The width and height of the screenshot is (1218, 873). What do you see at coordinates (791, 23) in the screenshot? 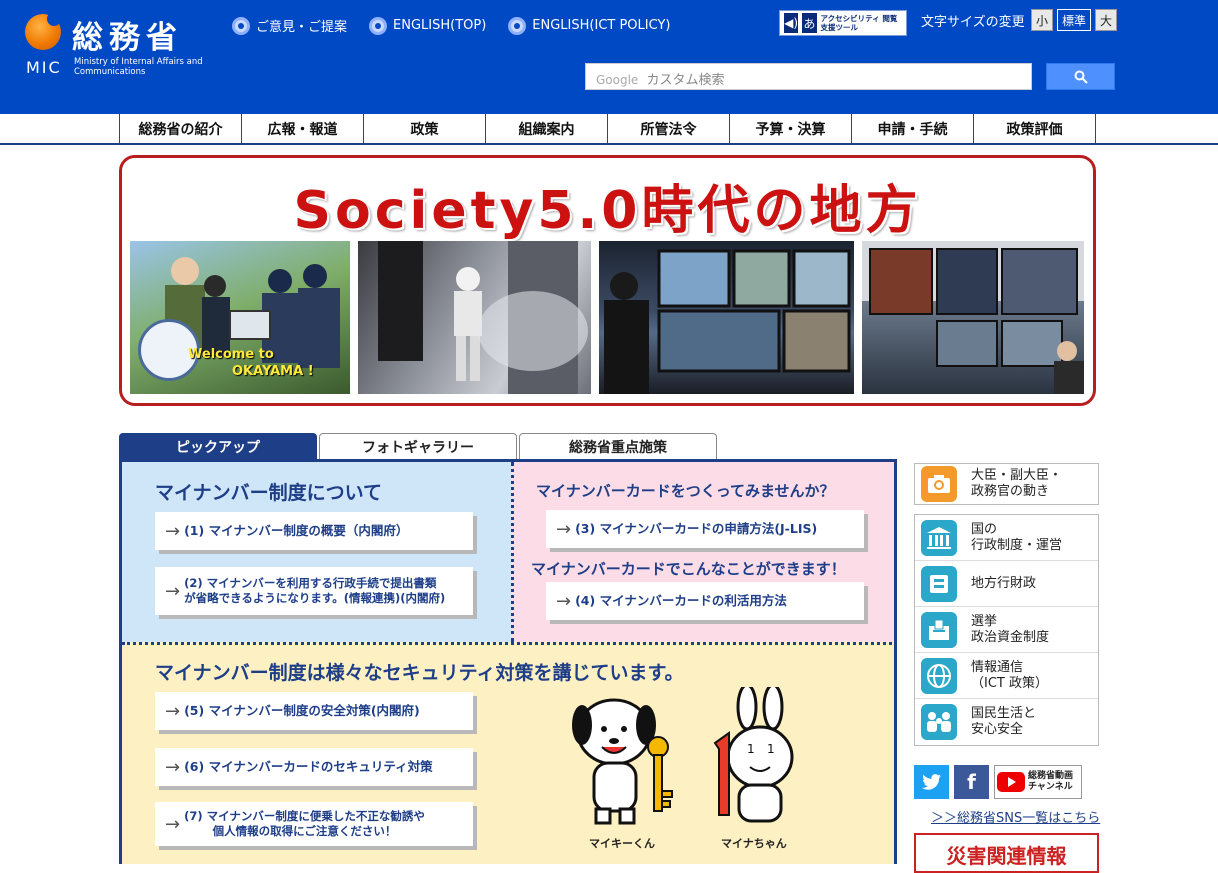
I see `speaker-icon: ◀)` at bounding box center [791, 23].